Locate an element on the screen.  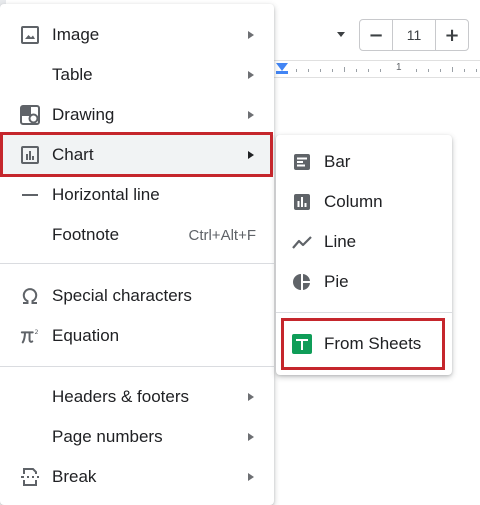
menu-item-label: Footnote is located at coordinates (86, 234).